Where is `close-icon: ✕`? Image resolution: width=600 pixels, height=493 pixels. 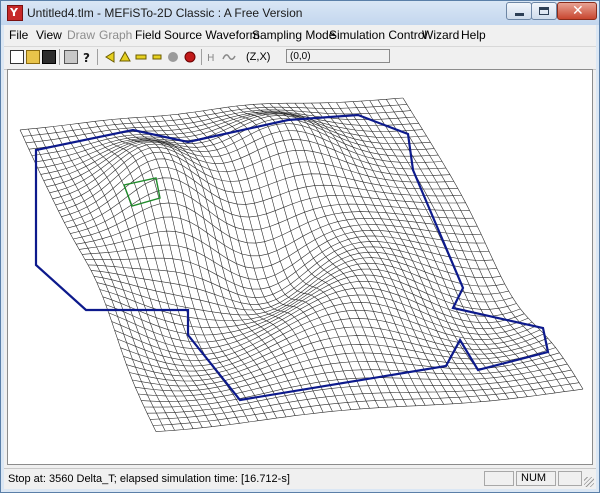
close-icon: ✕ is located at coordinates (578, 11).